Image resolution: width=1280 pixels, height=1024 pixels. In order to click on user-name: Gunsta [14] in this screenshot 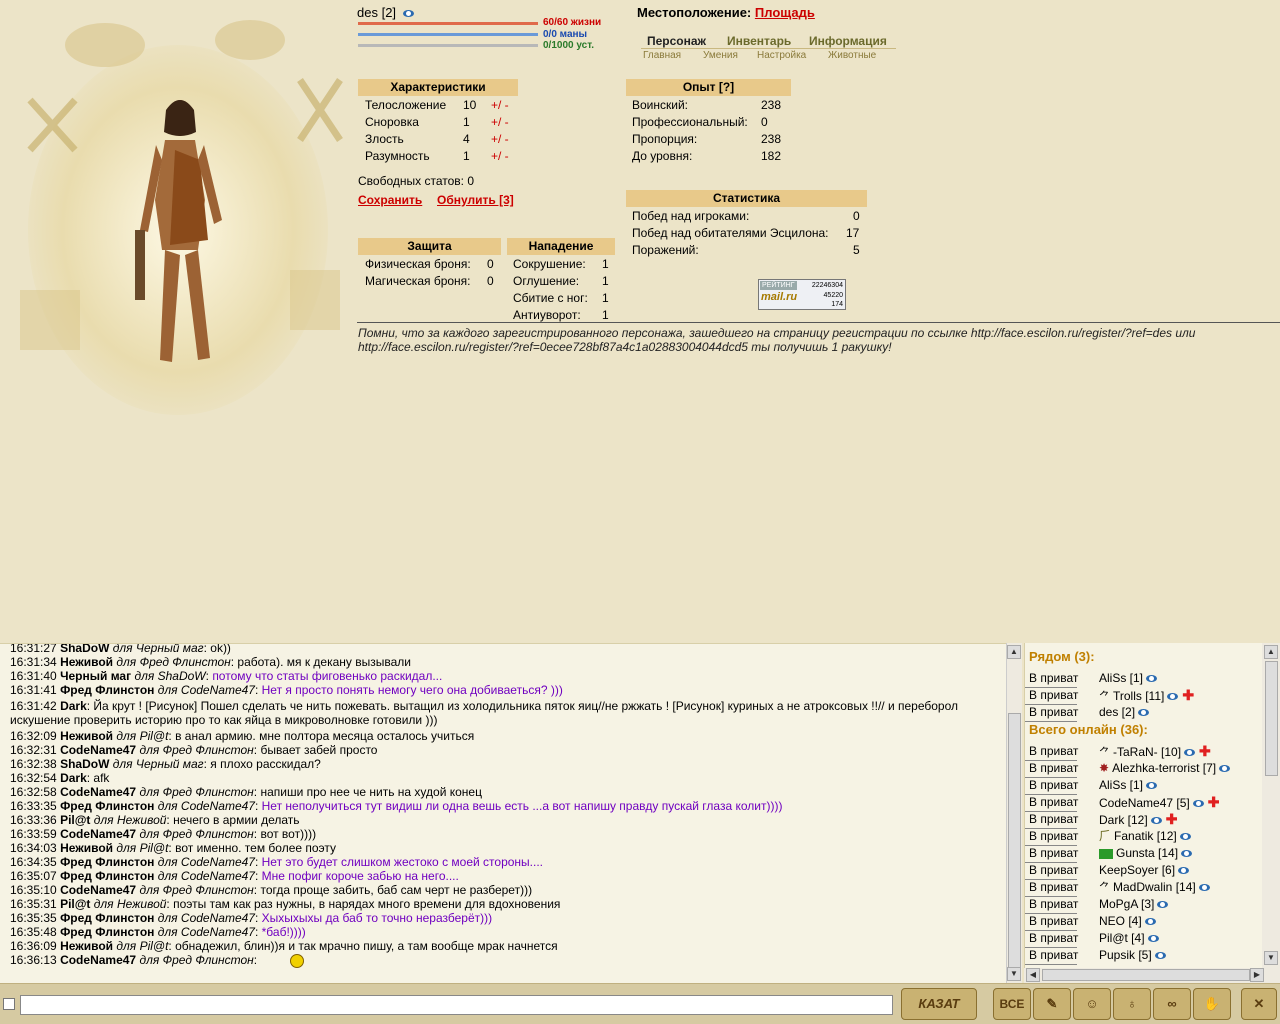, I will do `click(1147, 853)`.